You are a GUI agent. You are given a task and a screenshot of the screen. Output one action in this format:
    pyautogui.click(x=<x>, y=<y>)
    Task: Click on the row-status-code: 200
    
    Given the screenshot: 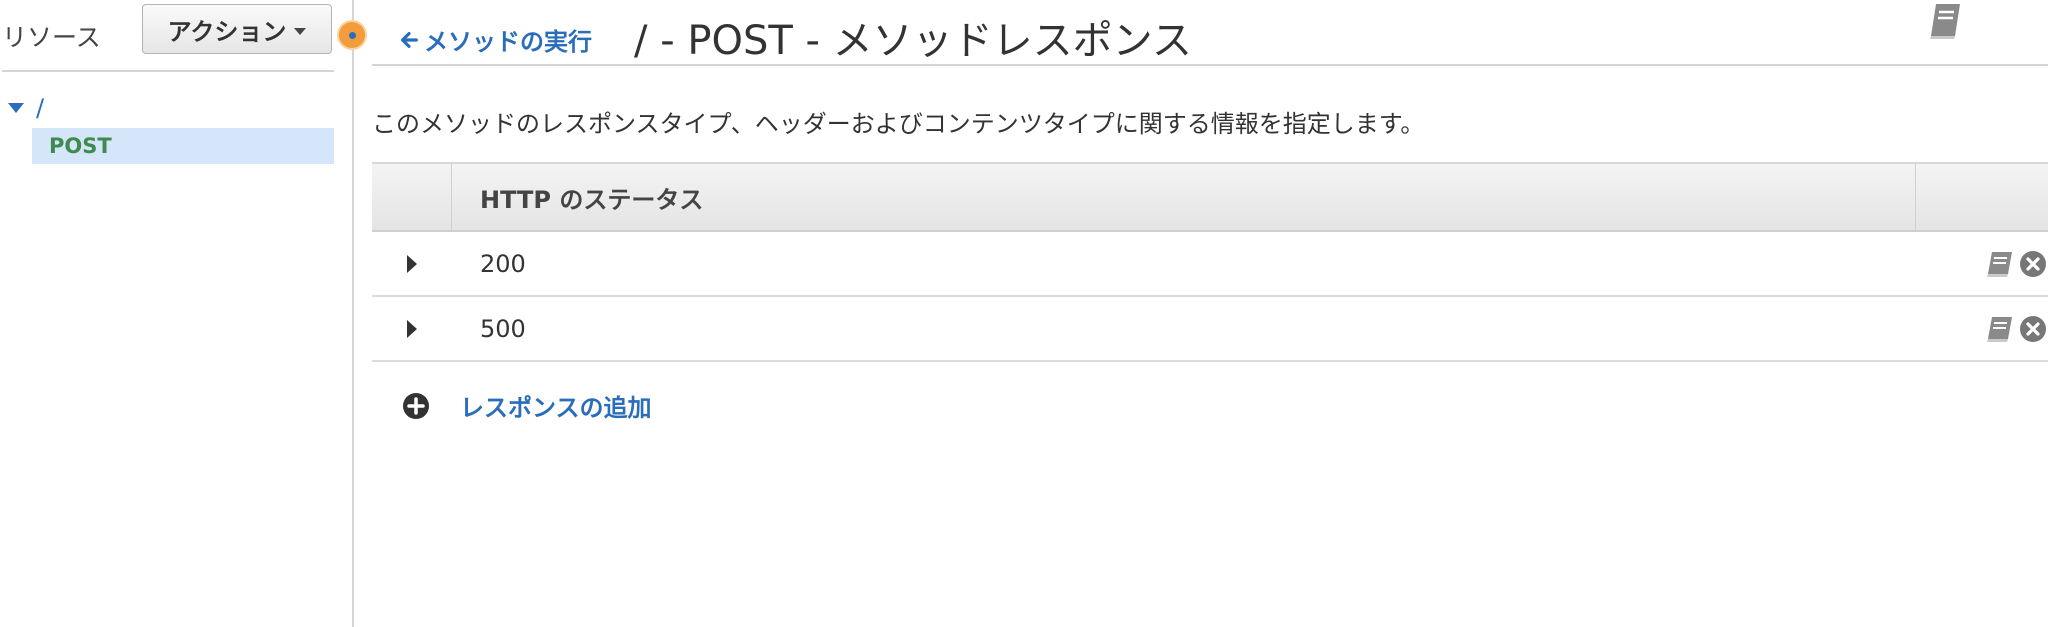 What is the action you would take?
    pyautogui.click(x=503, y=263)
    